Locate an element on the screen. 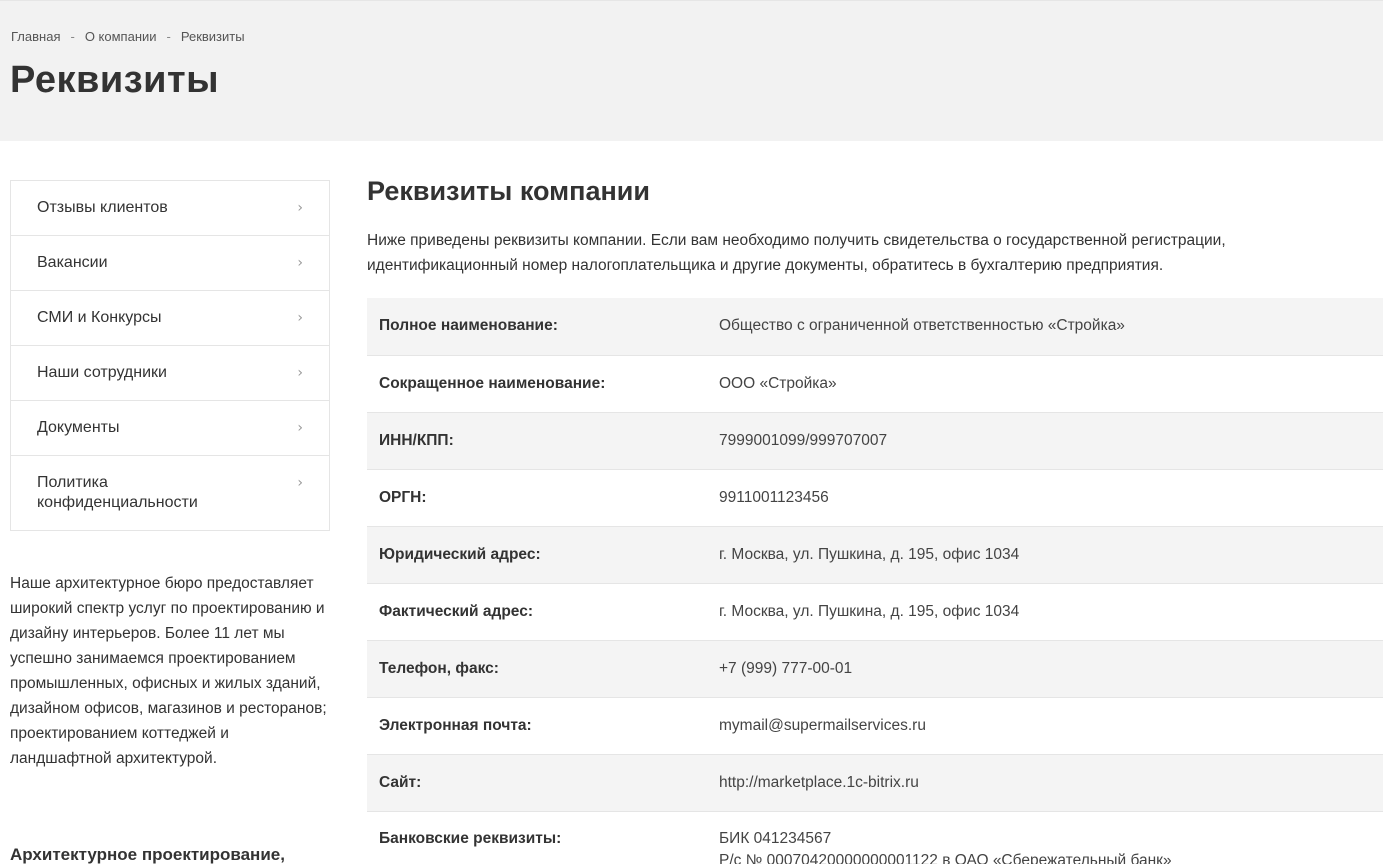 The height and width of the screenshot is (864, 1383). content-title: Реквизиты компании is located at coordinates (508, 191).